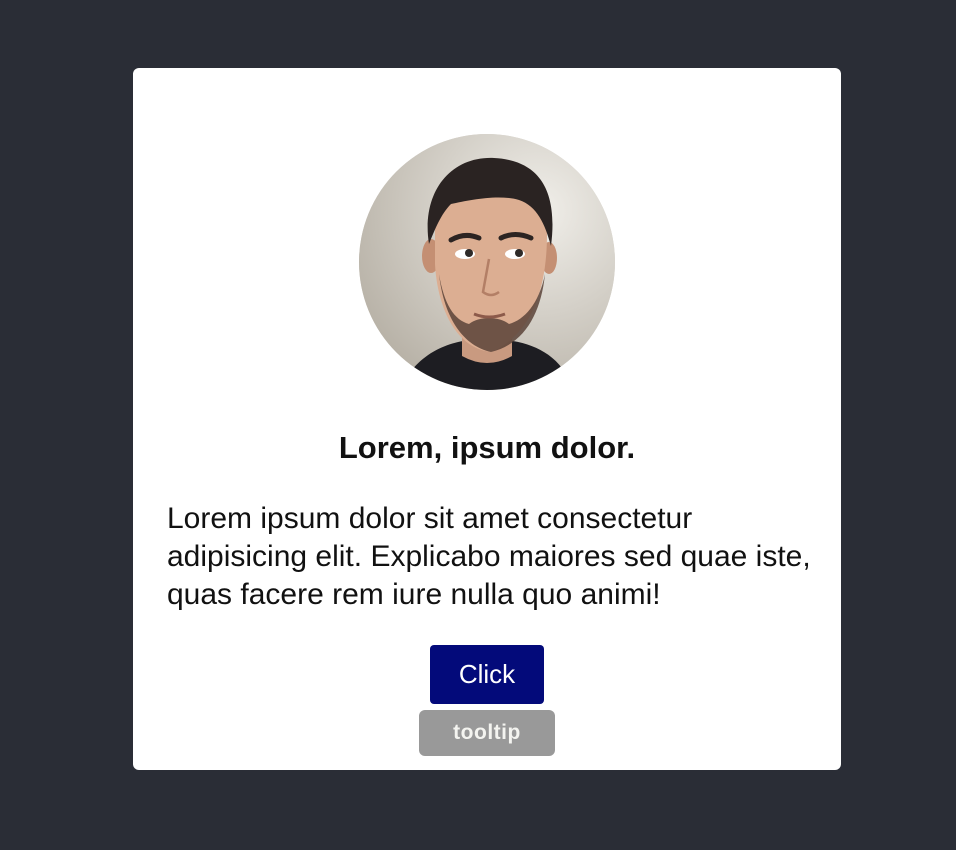 This screenshot has width=956, height=850. I want to click on click-button: Click, so click(487, 674).